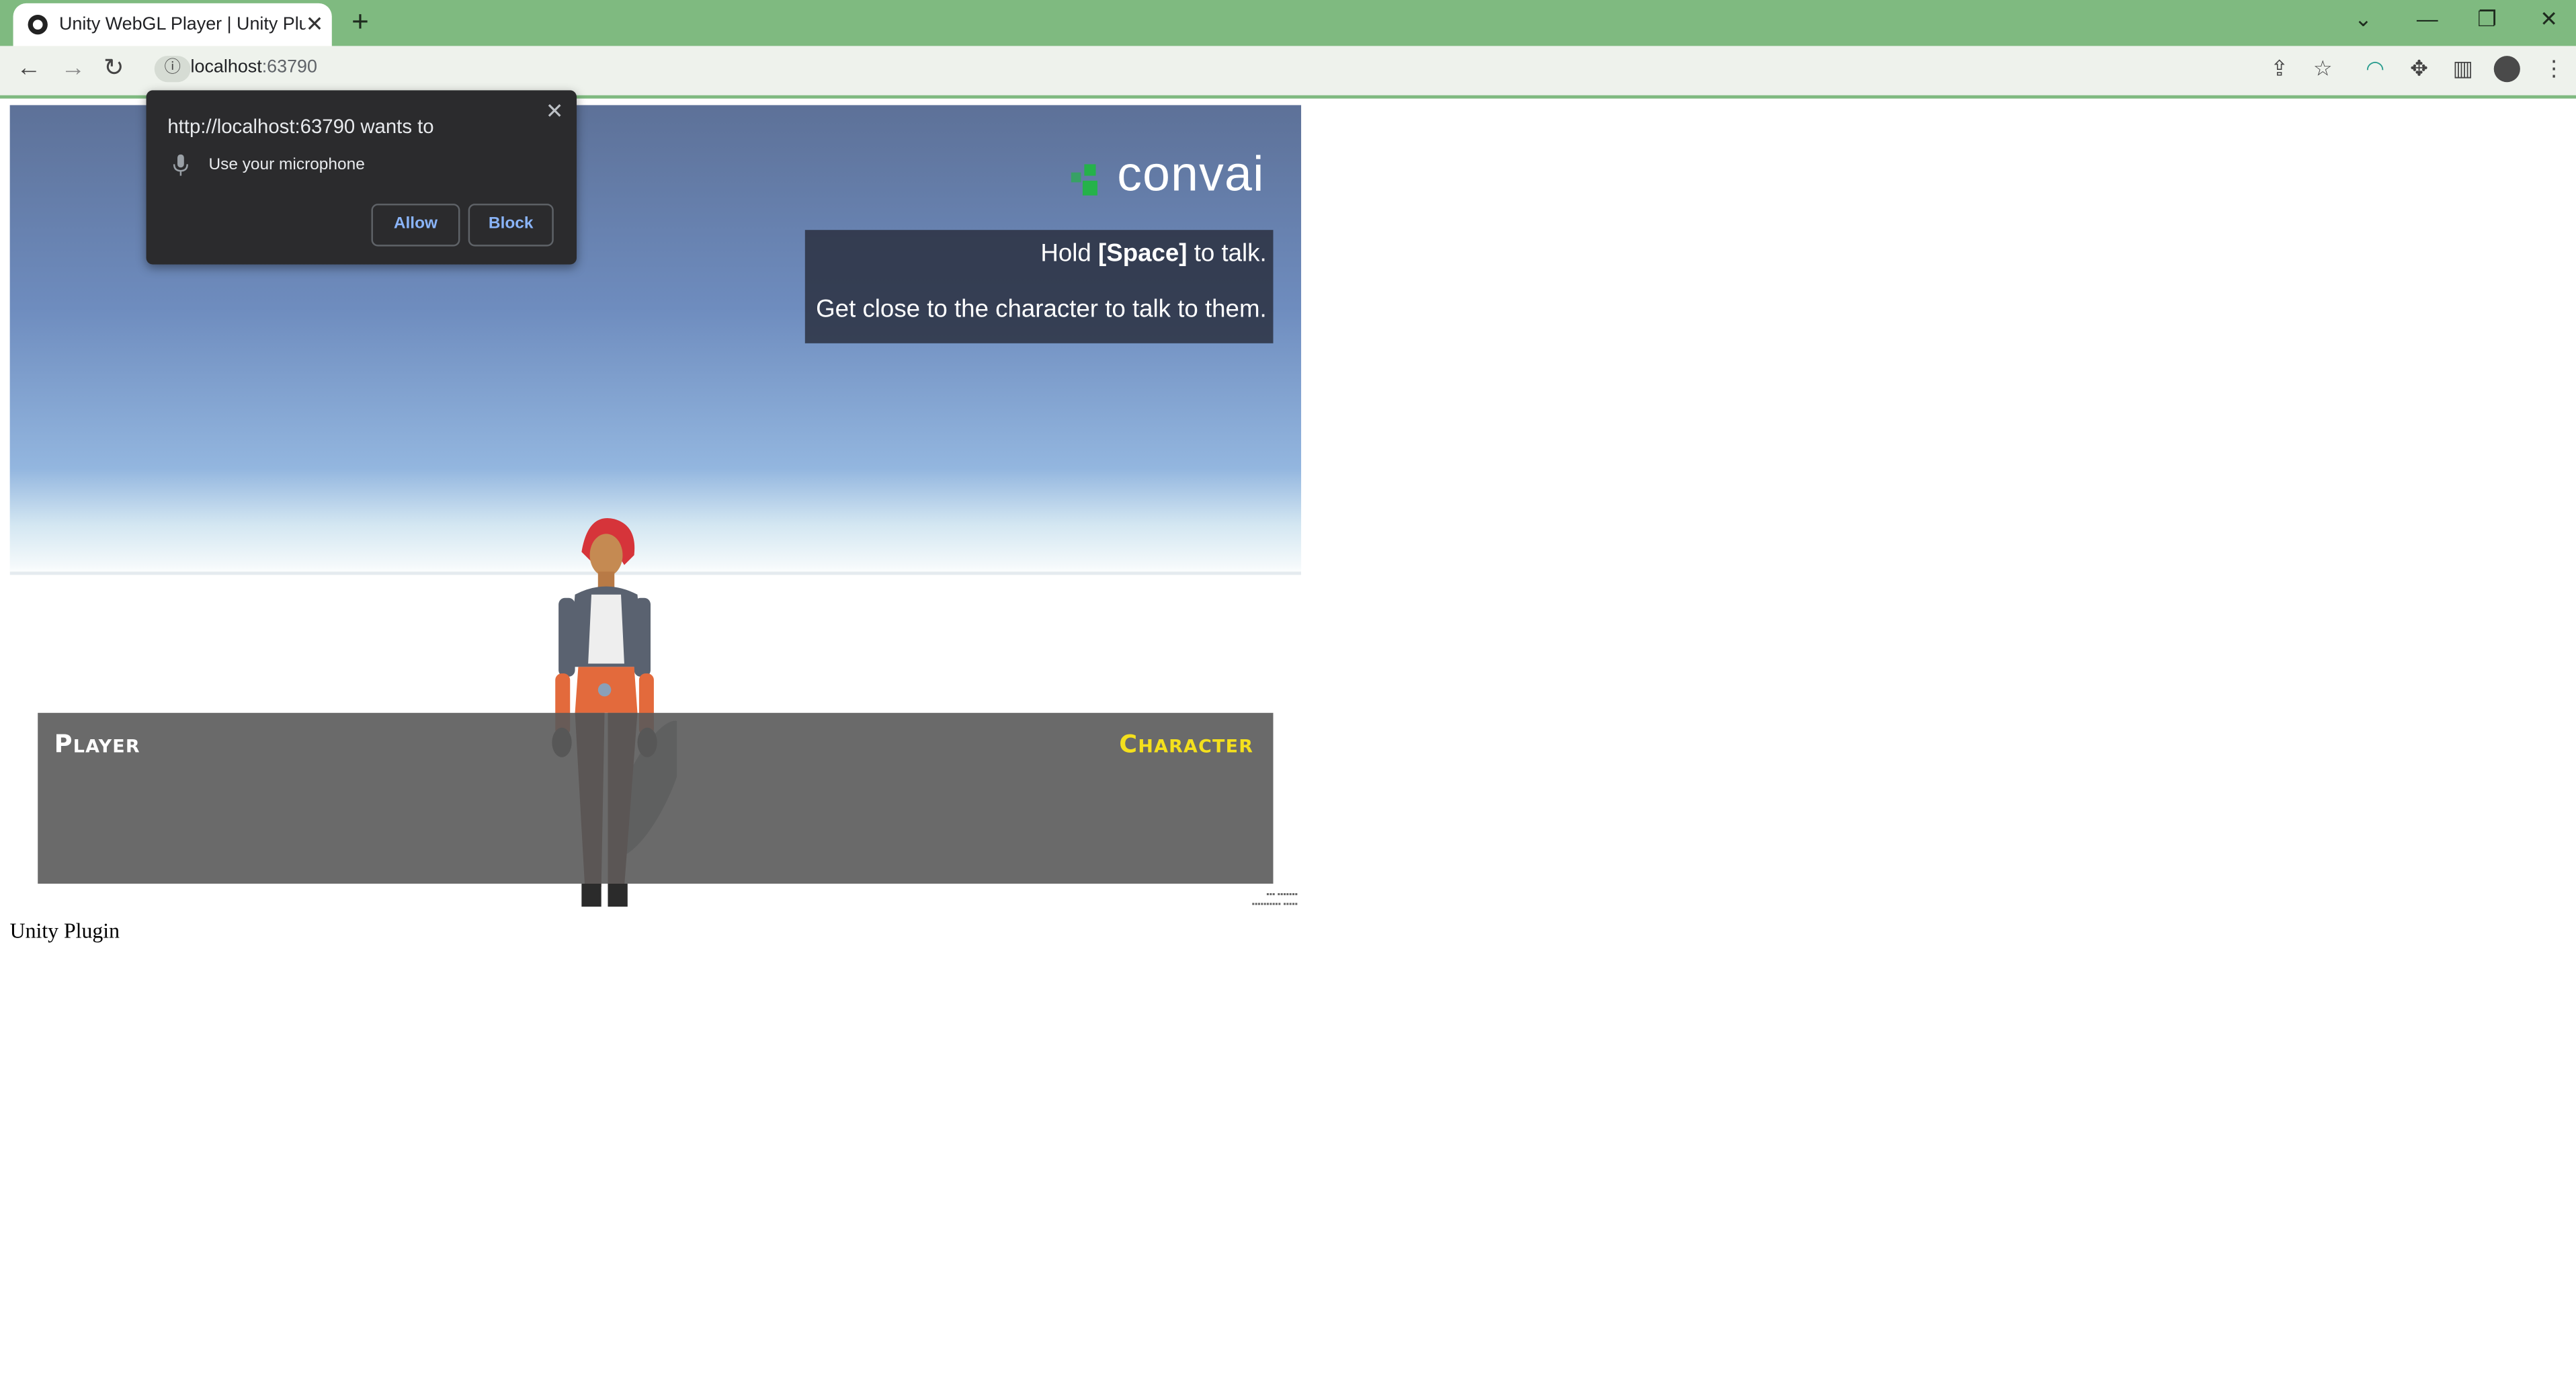 This screenshot has width=2576, height=1383. I want to click on extensions-puzzle-icon: ✥, so click(2419, 69).